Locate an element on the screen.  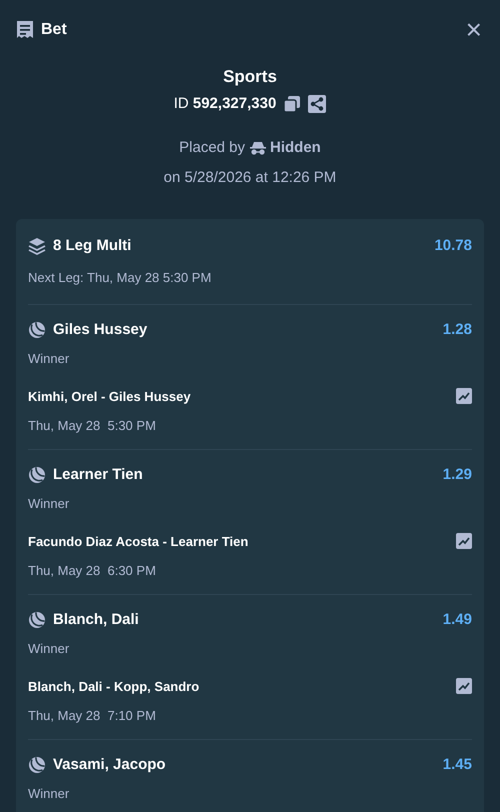
placed-by-label: Placed by is located at coordinates (212, 148).